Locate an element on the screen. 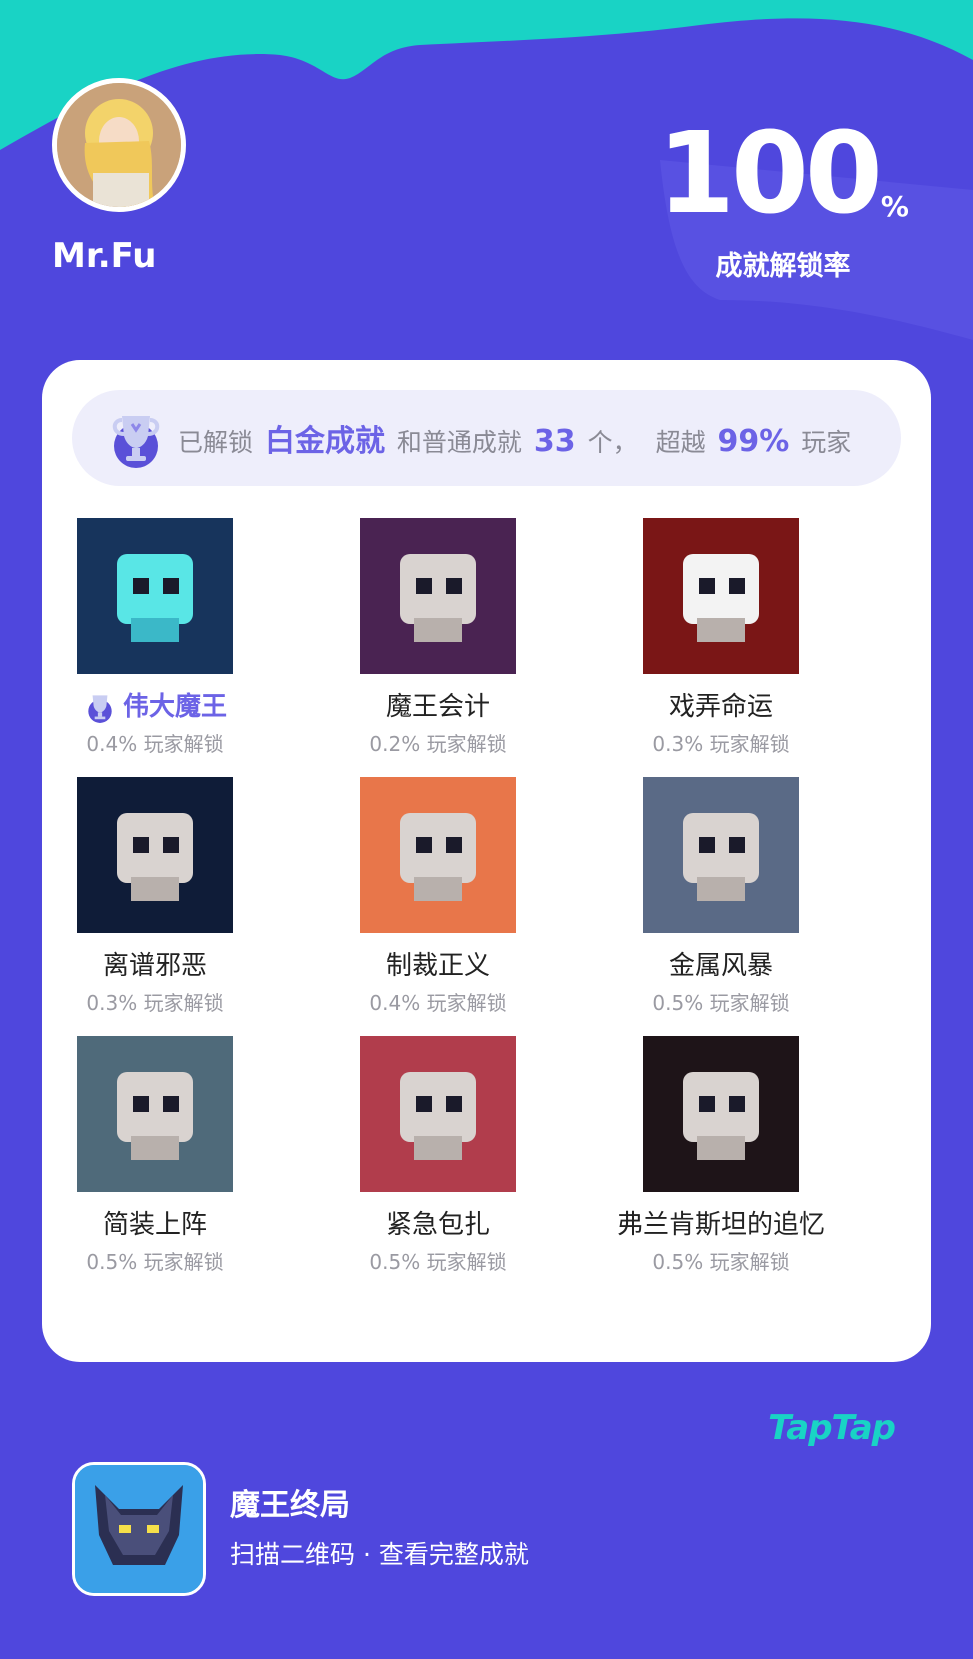  game-icon is located at coordinates (139, 1529).